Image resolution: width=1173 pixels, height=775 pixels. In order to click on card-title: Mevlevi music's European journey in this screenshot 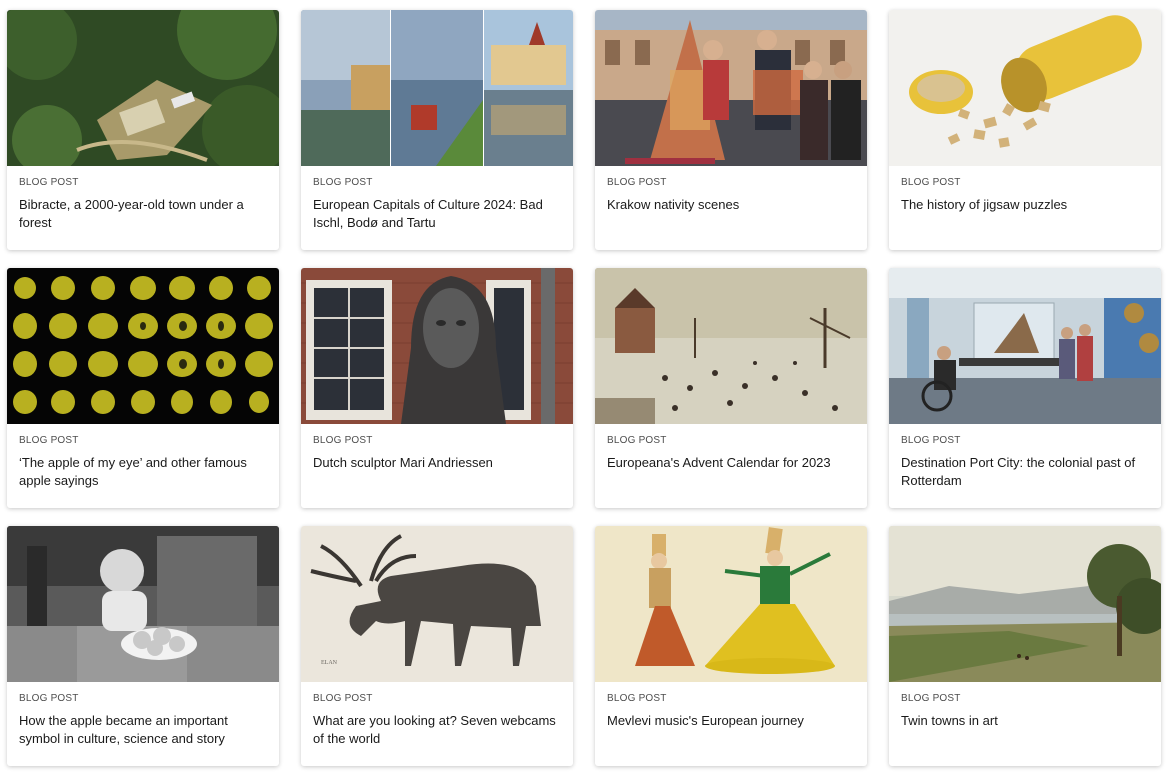, I will do `click(731, 721)`.